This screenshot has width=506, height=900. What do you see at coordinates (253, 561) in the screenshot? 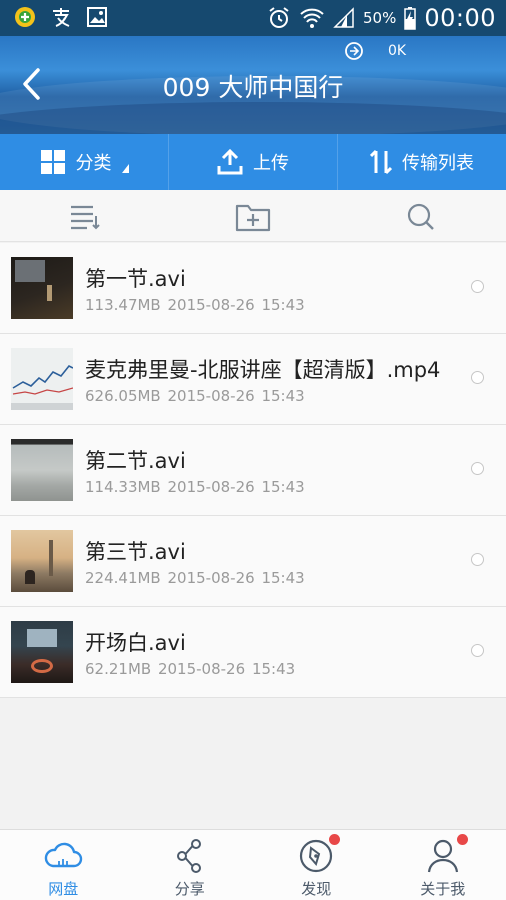
I see `file-row: 第三节.avi 224.41MB 2015-08-26 15:43` at bounding box center [253, 561].